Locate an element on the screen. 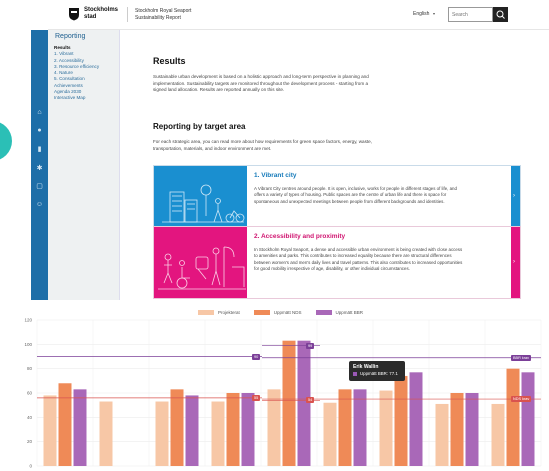 This screenshot has width=549, height=471. reference-line-label: 99 is located at coordinates (310, 345).